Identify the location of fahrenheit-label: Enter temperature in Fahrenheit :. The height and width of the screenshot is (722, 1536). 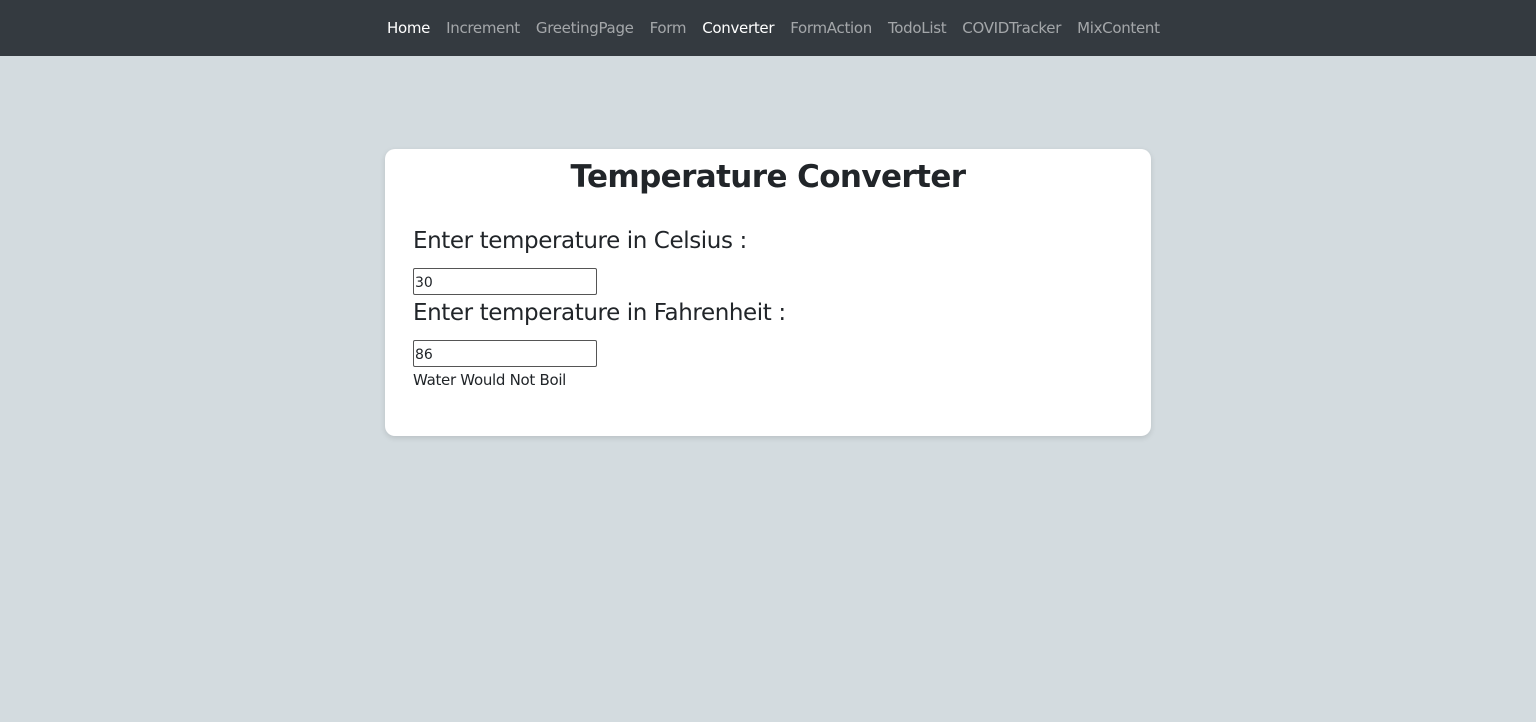
(599, 313).